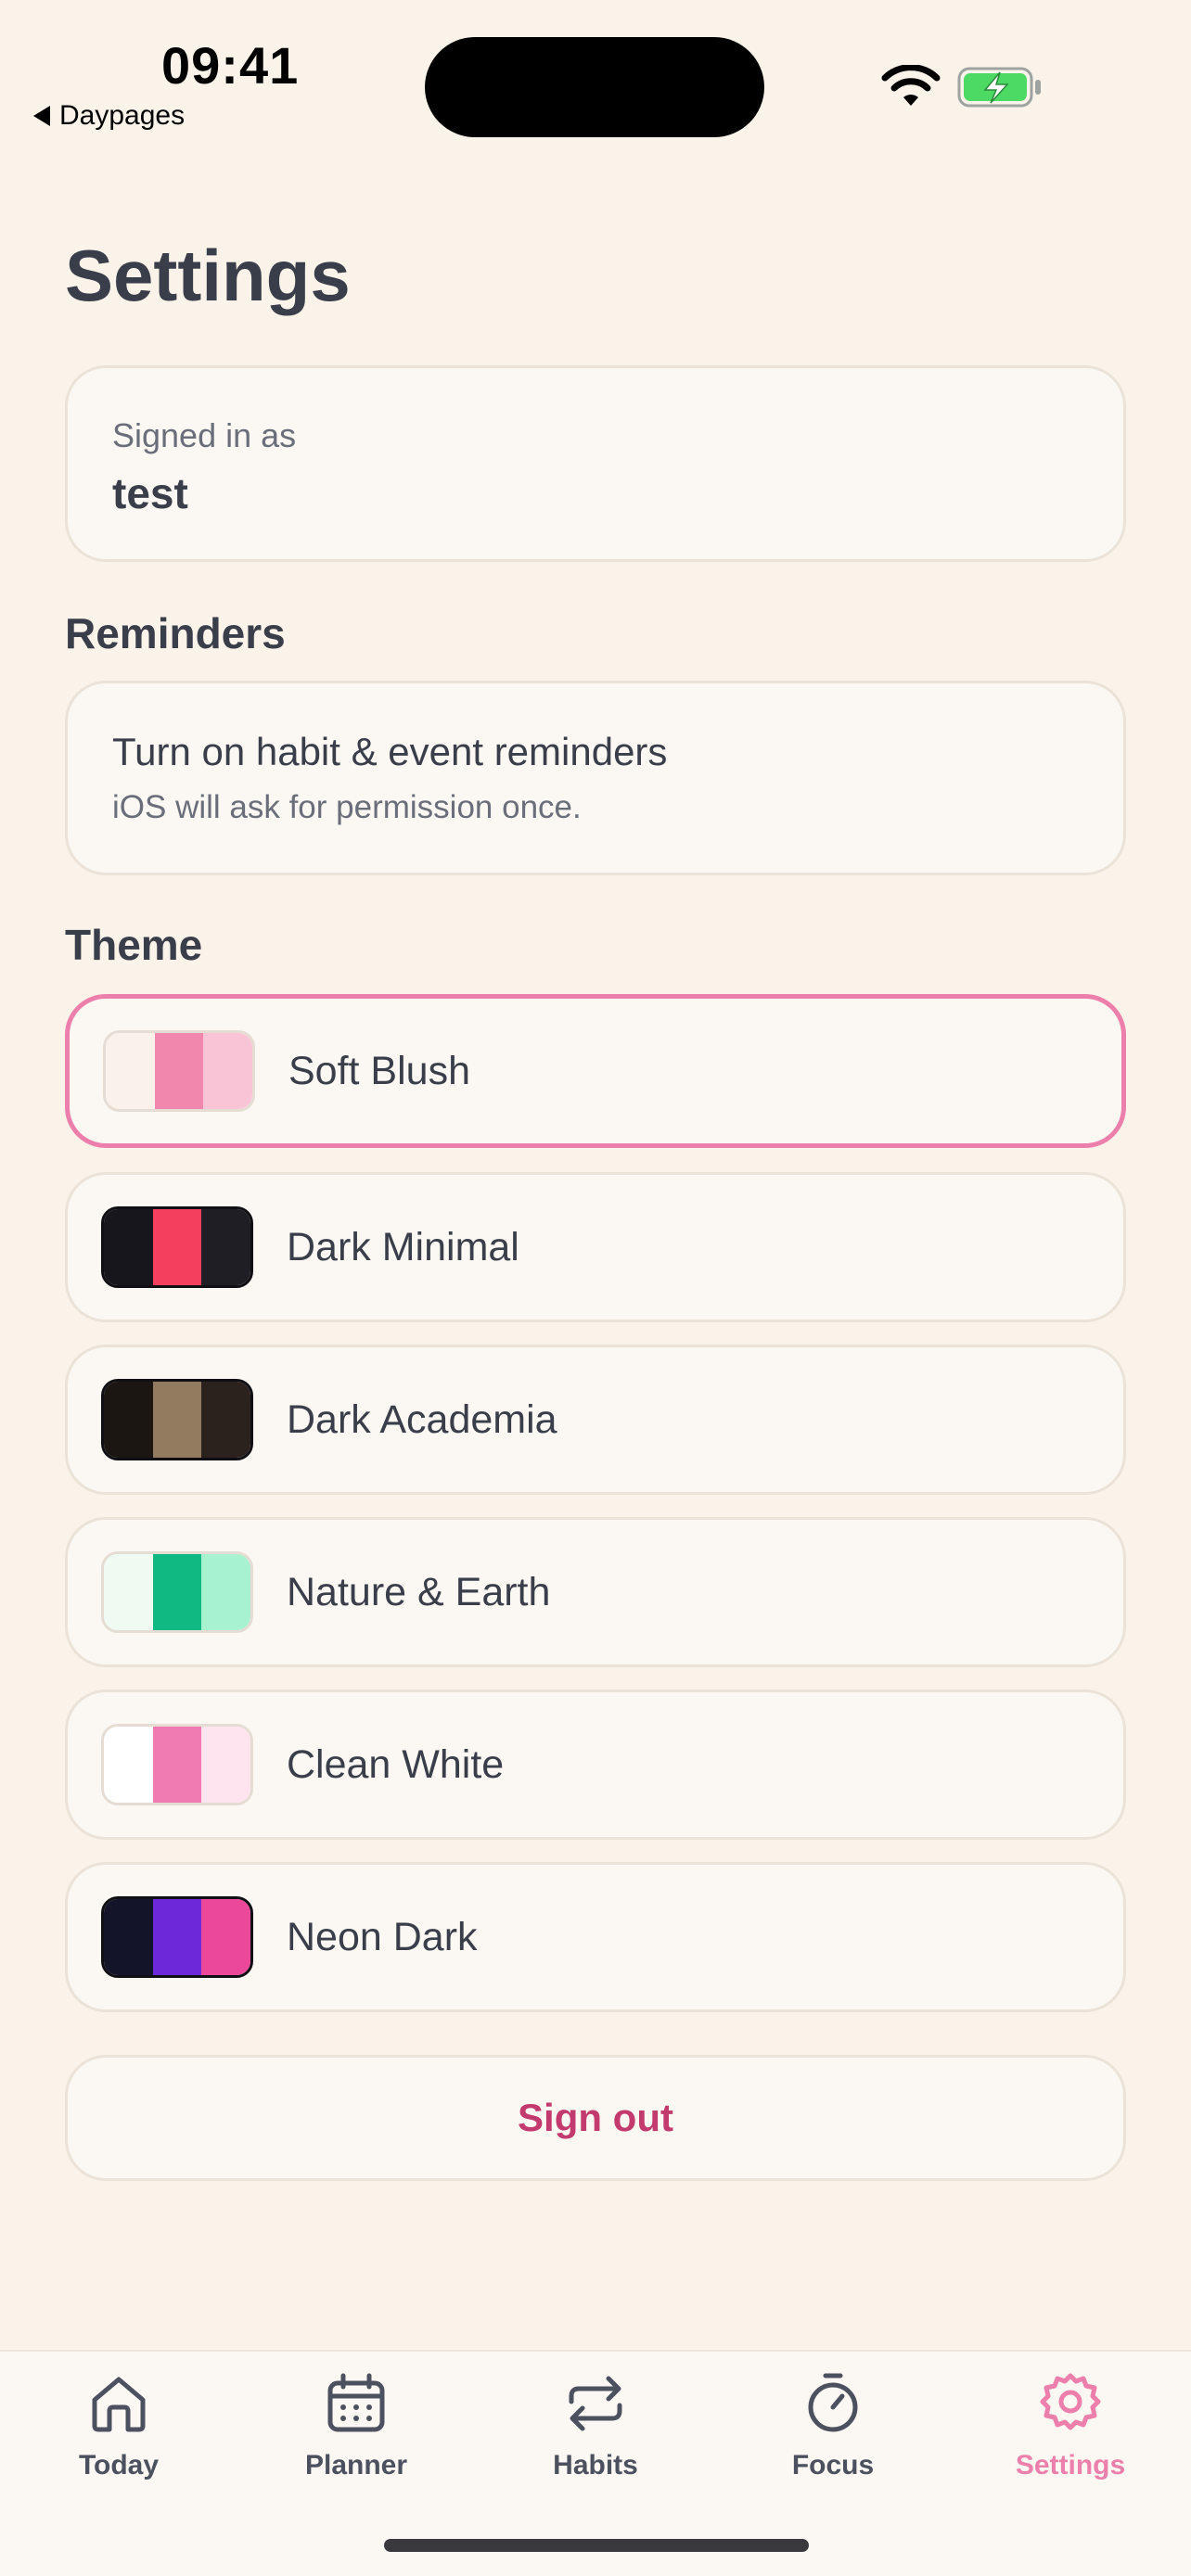 Image resolution: width=1191 pixels, height=2576 pixels. I want to click on tab-planner: Planner, so click(356, 2439).